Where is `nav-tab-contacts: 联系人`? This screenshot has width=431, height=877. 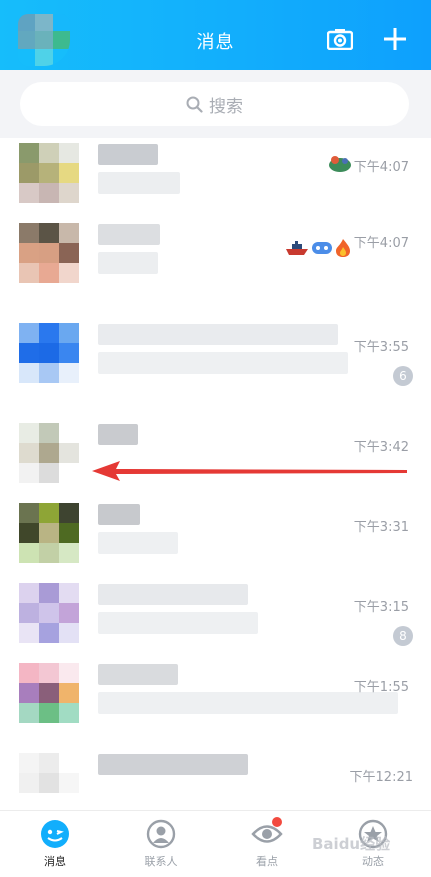 nav-tab-contacts: 联系人 is located at coordinates (161, 844).